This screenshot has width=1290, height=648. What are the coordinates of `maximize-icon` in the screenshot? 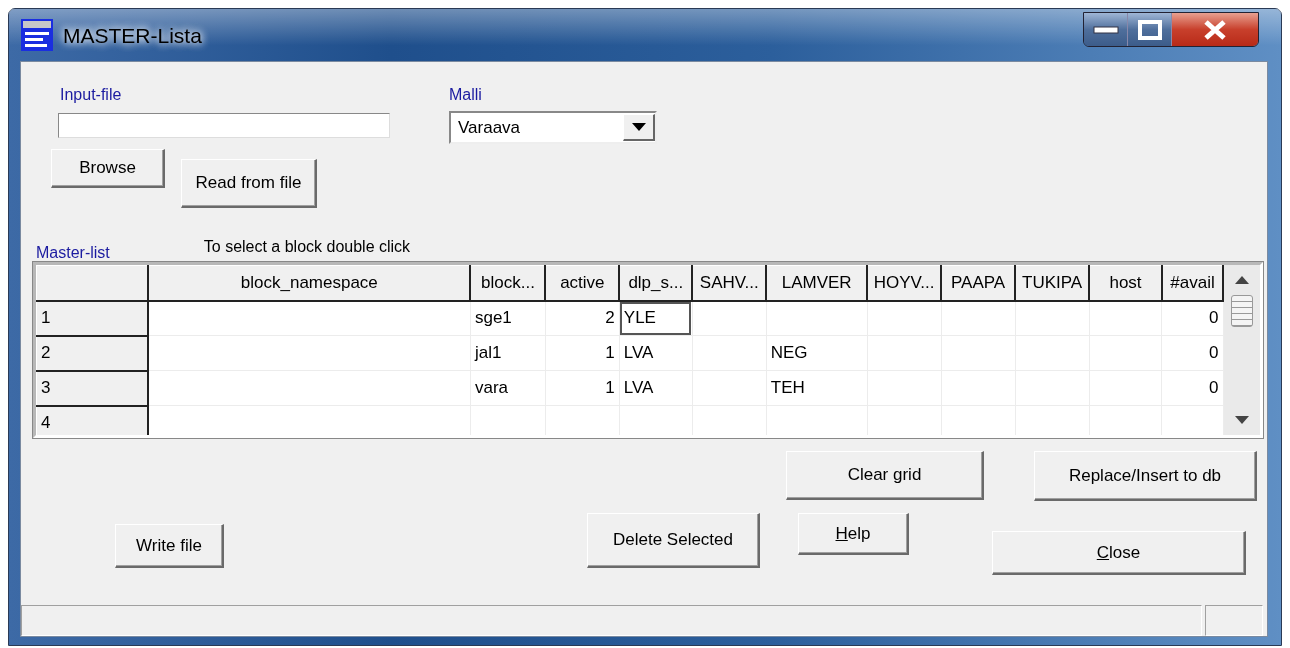 It's located at (1149, 29).